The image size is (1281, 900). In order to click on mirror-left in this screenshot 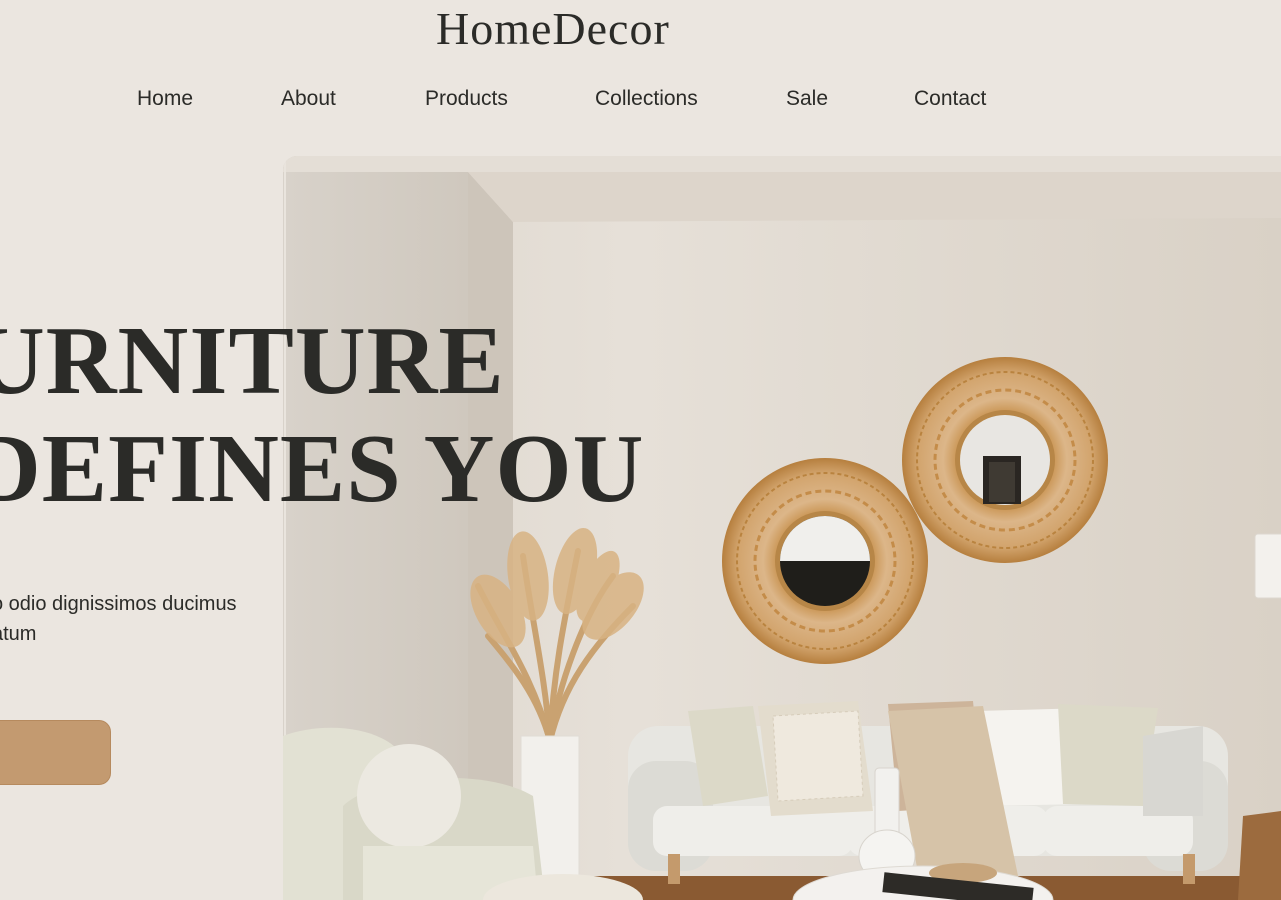, I will do `click(825, 561)`.